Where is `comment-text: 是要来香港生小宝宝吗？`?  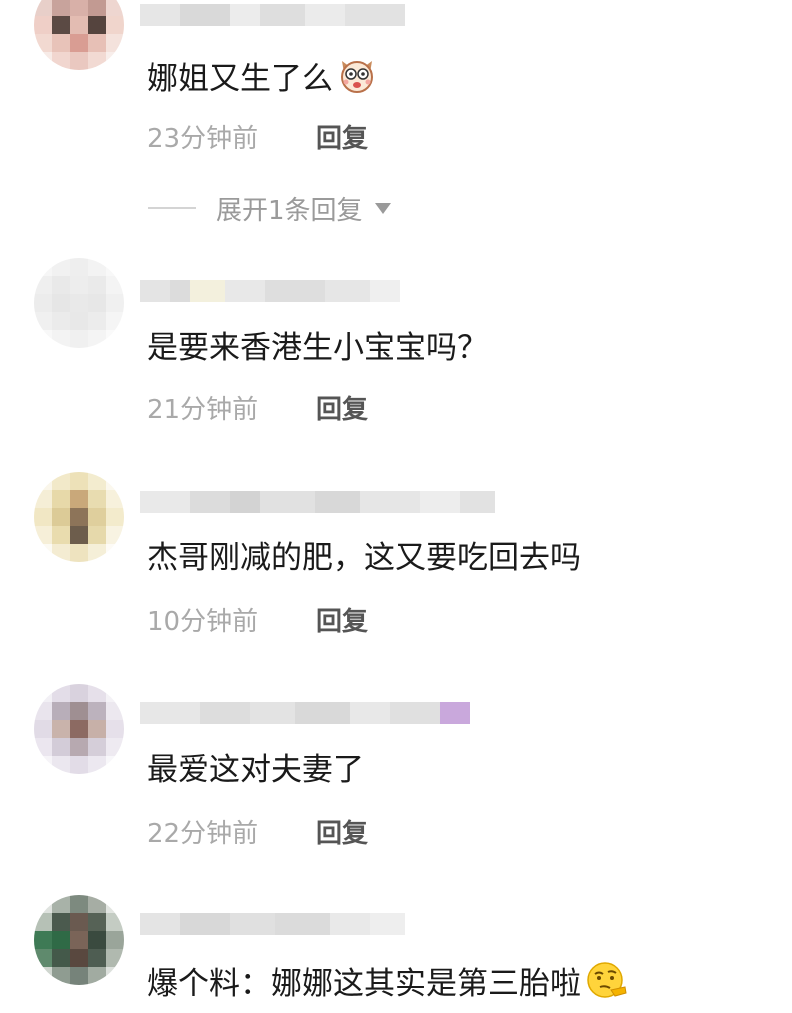
comment-text: 是要来香港生小宝宝吗？ is located at coordinates (317, 348).